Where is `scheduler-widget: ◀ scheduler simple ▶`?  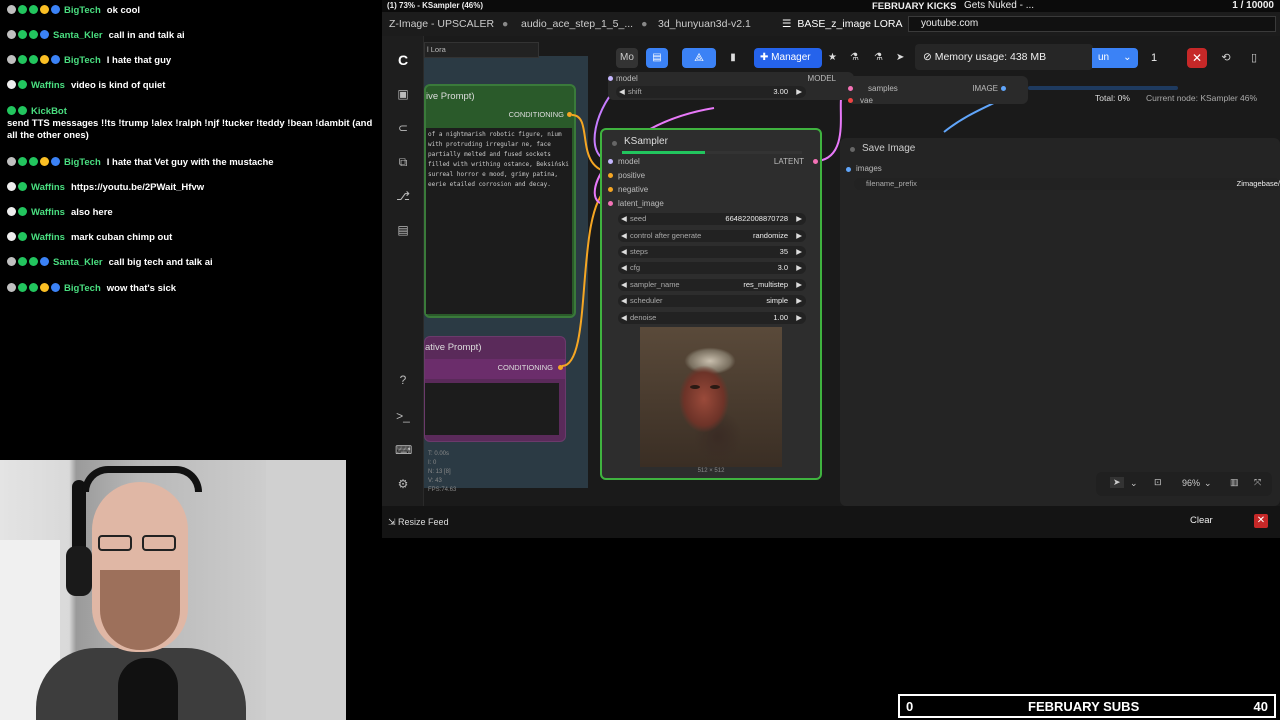
scheduler-widget: ◀ scheduler simple ▶ is located at coordinates (712, 301).